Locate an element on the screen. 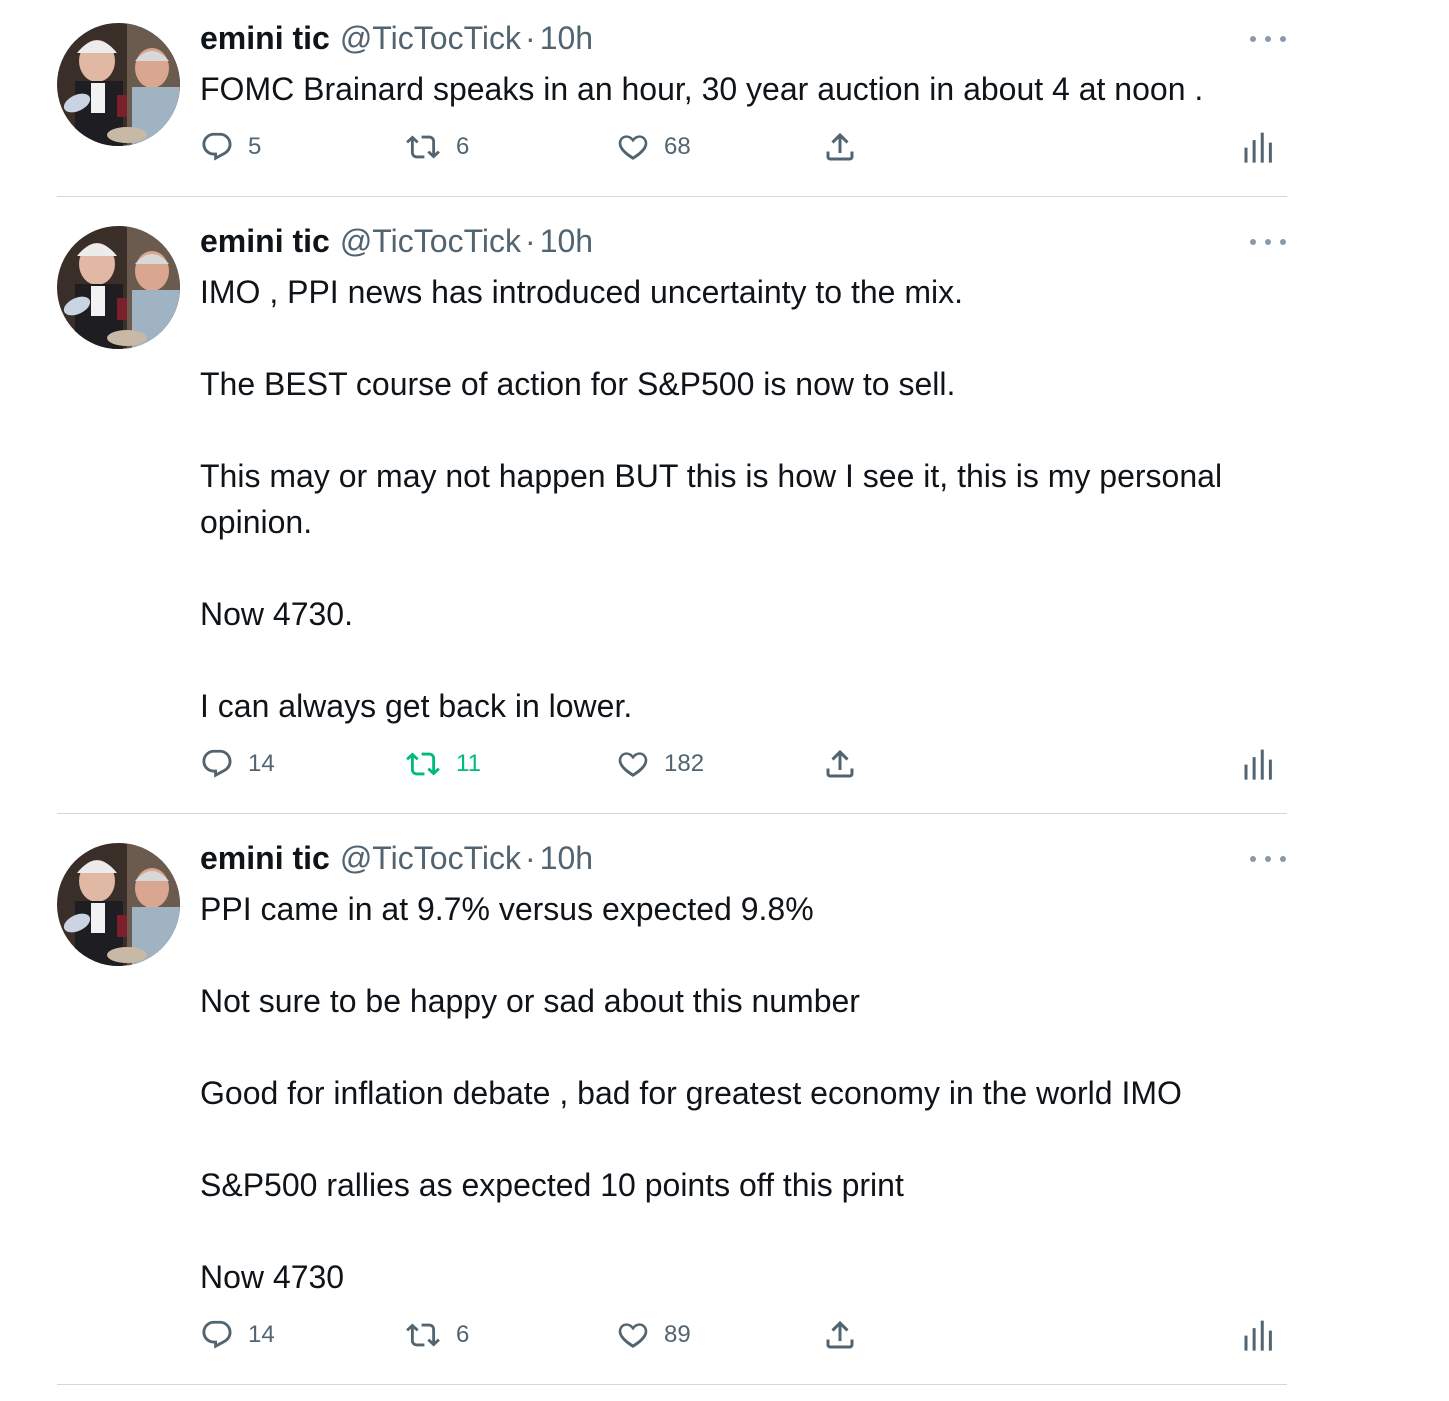 The image size is (1449, 1401). tweet-actions: 14 11 182 is located at coordinates (740, 764).